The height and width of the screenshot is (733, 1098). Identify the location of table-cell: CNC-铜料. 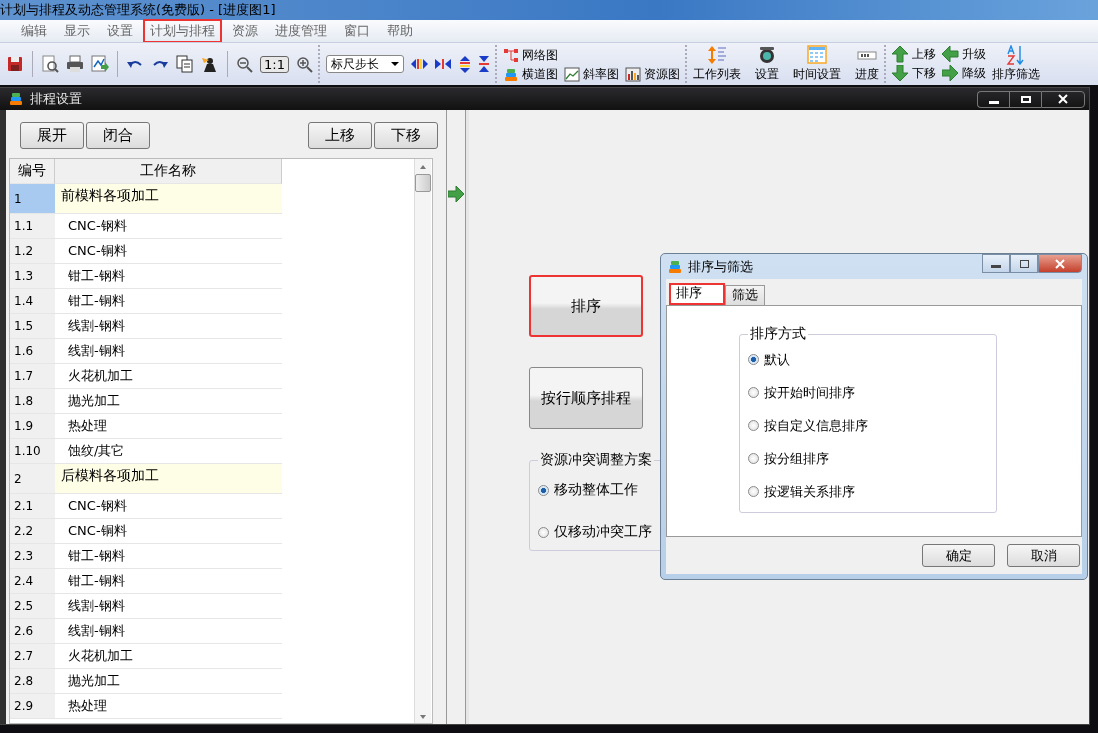
(168, 251).